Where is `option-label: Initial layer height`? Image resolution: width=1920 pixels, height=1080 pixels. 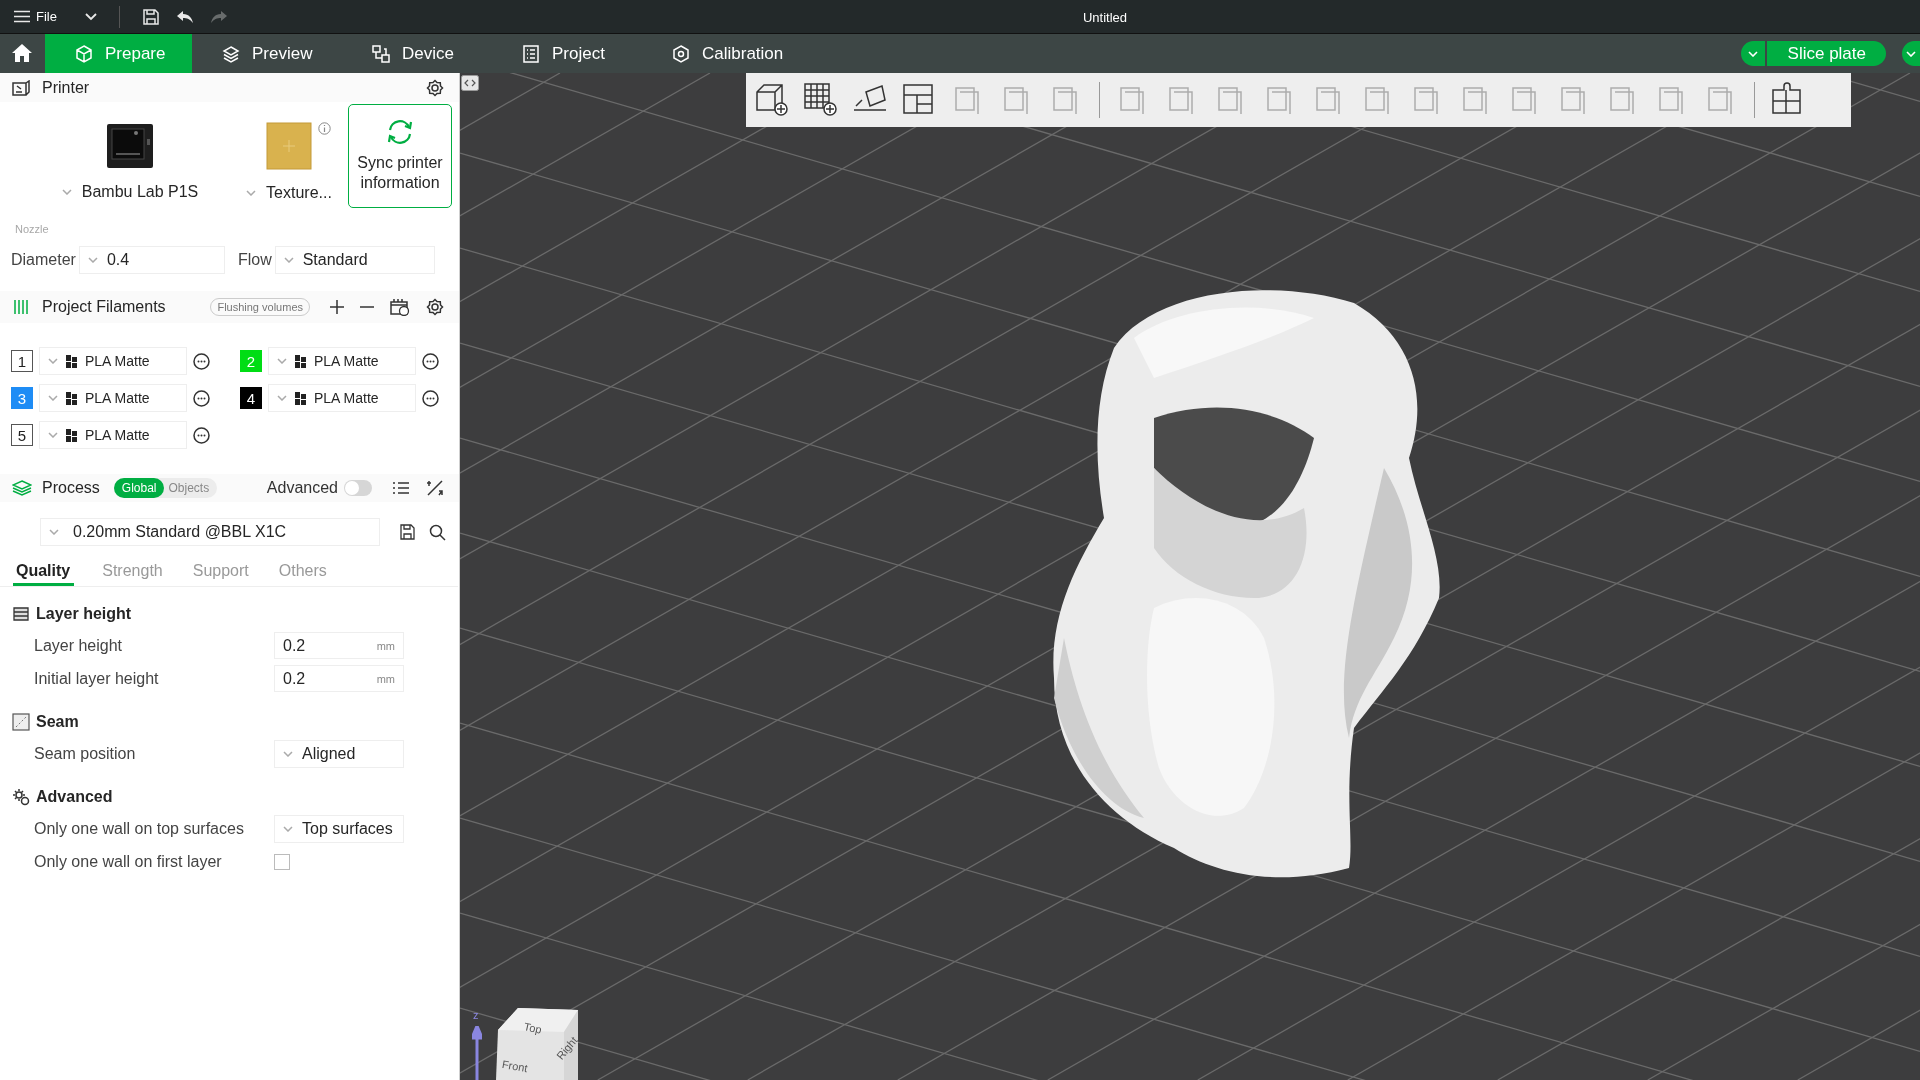
option-label: Initial layer height is located at coordinates (97, 678).